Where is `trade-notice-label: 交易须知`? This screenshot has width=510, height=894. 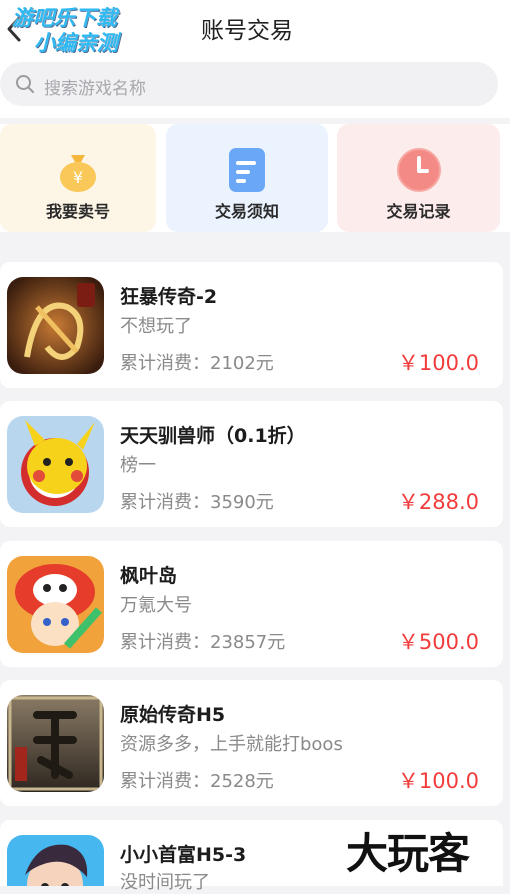 trade-notice-label: 交易须知 is located at coordinates (246, 211).